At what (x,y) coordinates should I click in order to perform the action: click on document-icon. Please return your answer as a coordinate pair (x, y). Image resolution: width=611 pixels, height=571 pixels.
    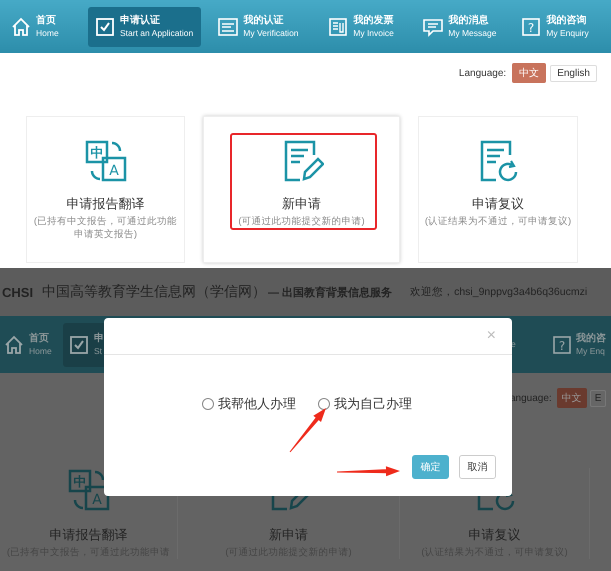
    Looking at the image, I should click on (338, 27).